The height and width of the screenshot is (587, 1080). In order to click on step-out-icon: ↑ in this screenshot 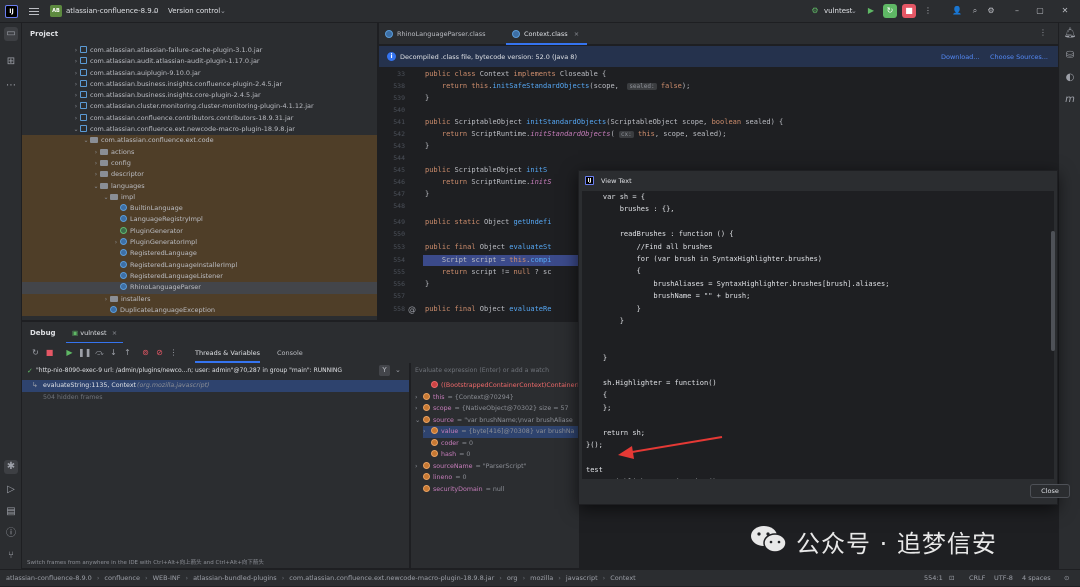, I will do `click(127, 352)`.